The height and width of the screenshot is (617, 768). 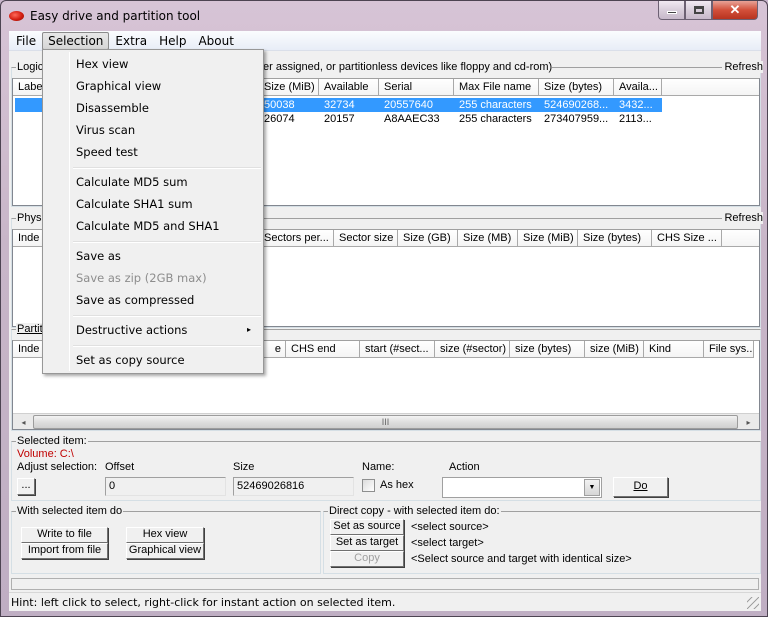 What do you see at coordinates (45, 454) in the screenshot?
I see `selected-item-value: Volume: C:\` at bounding box center [45, 454].